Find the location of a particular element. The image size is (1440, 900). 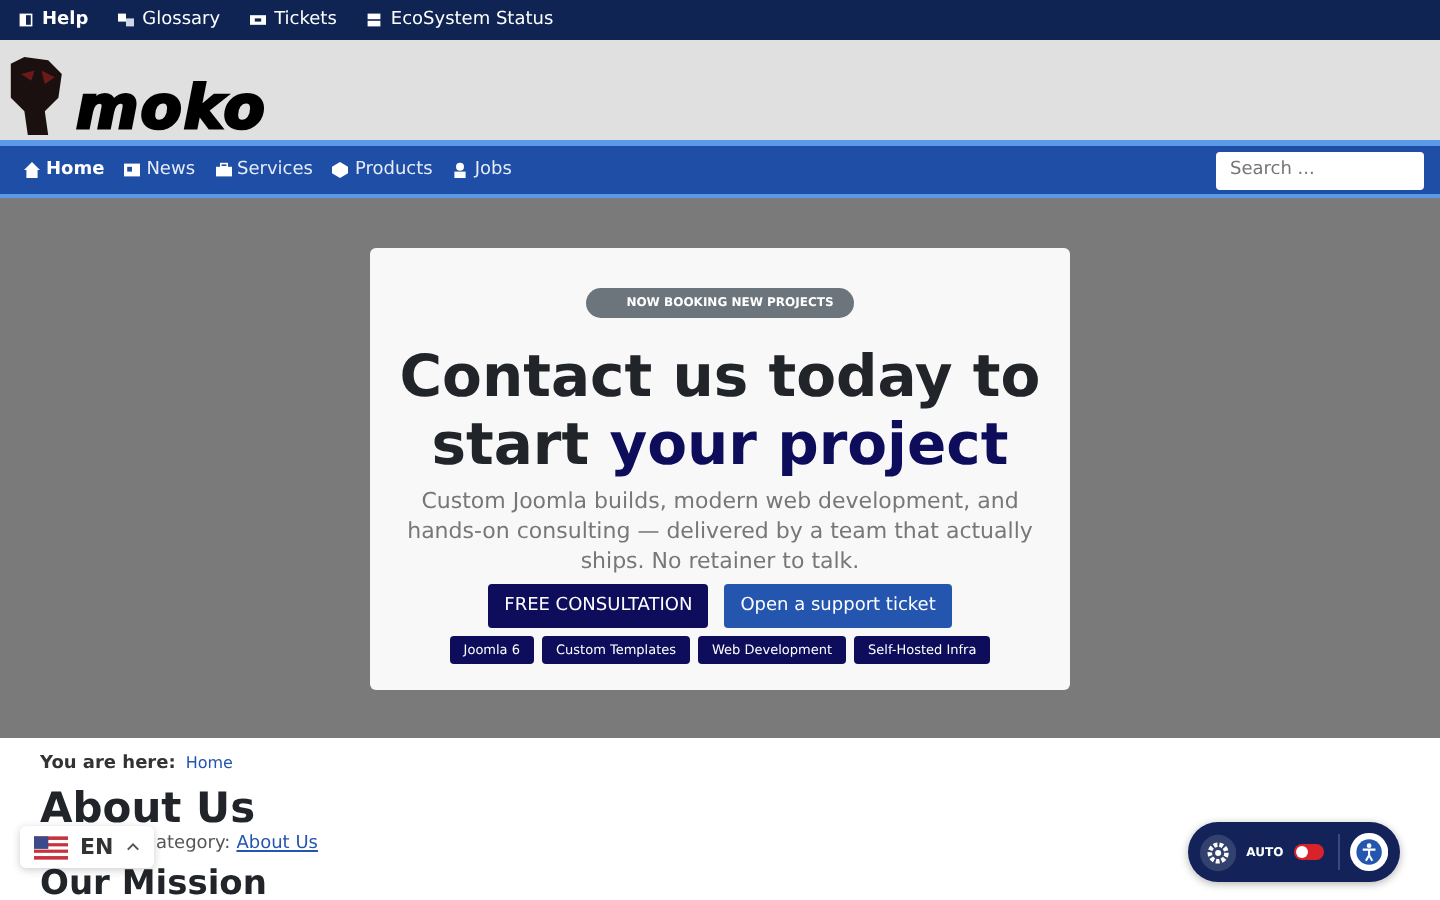

hero-title: Contact us today to start your project is located at coordinates (720, 410).